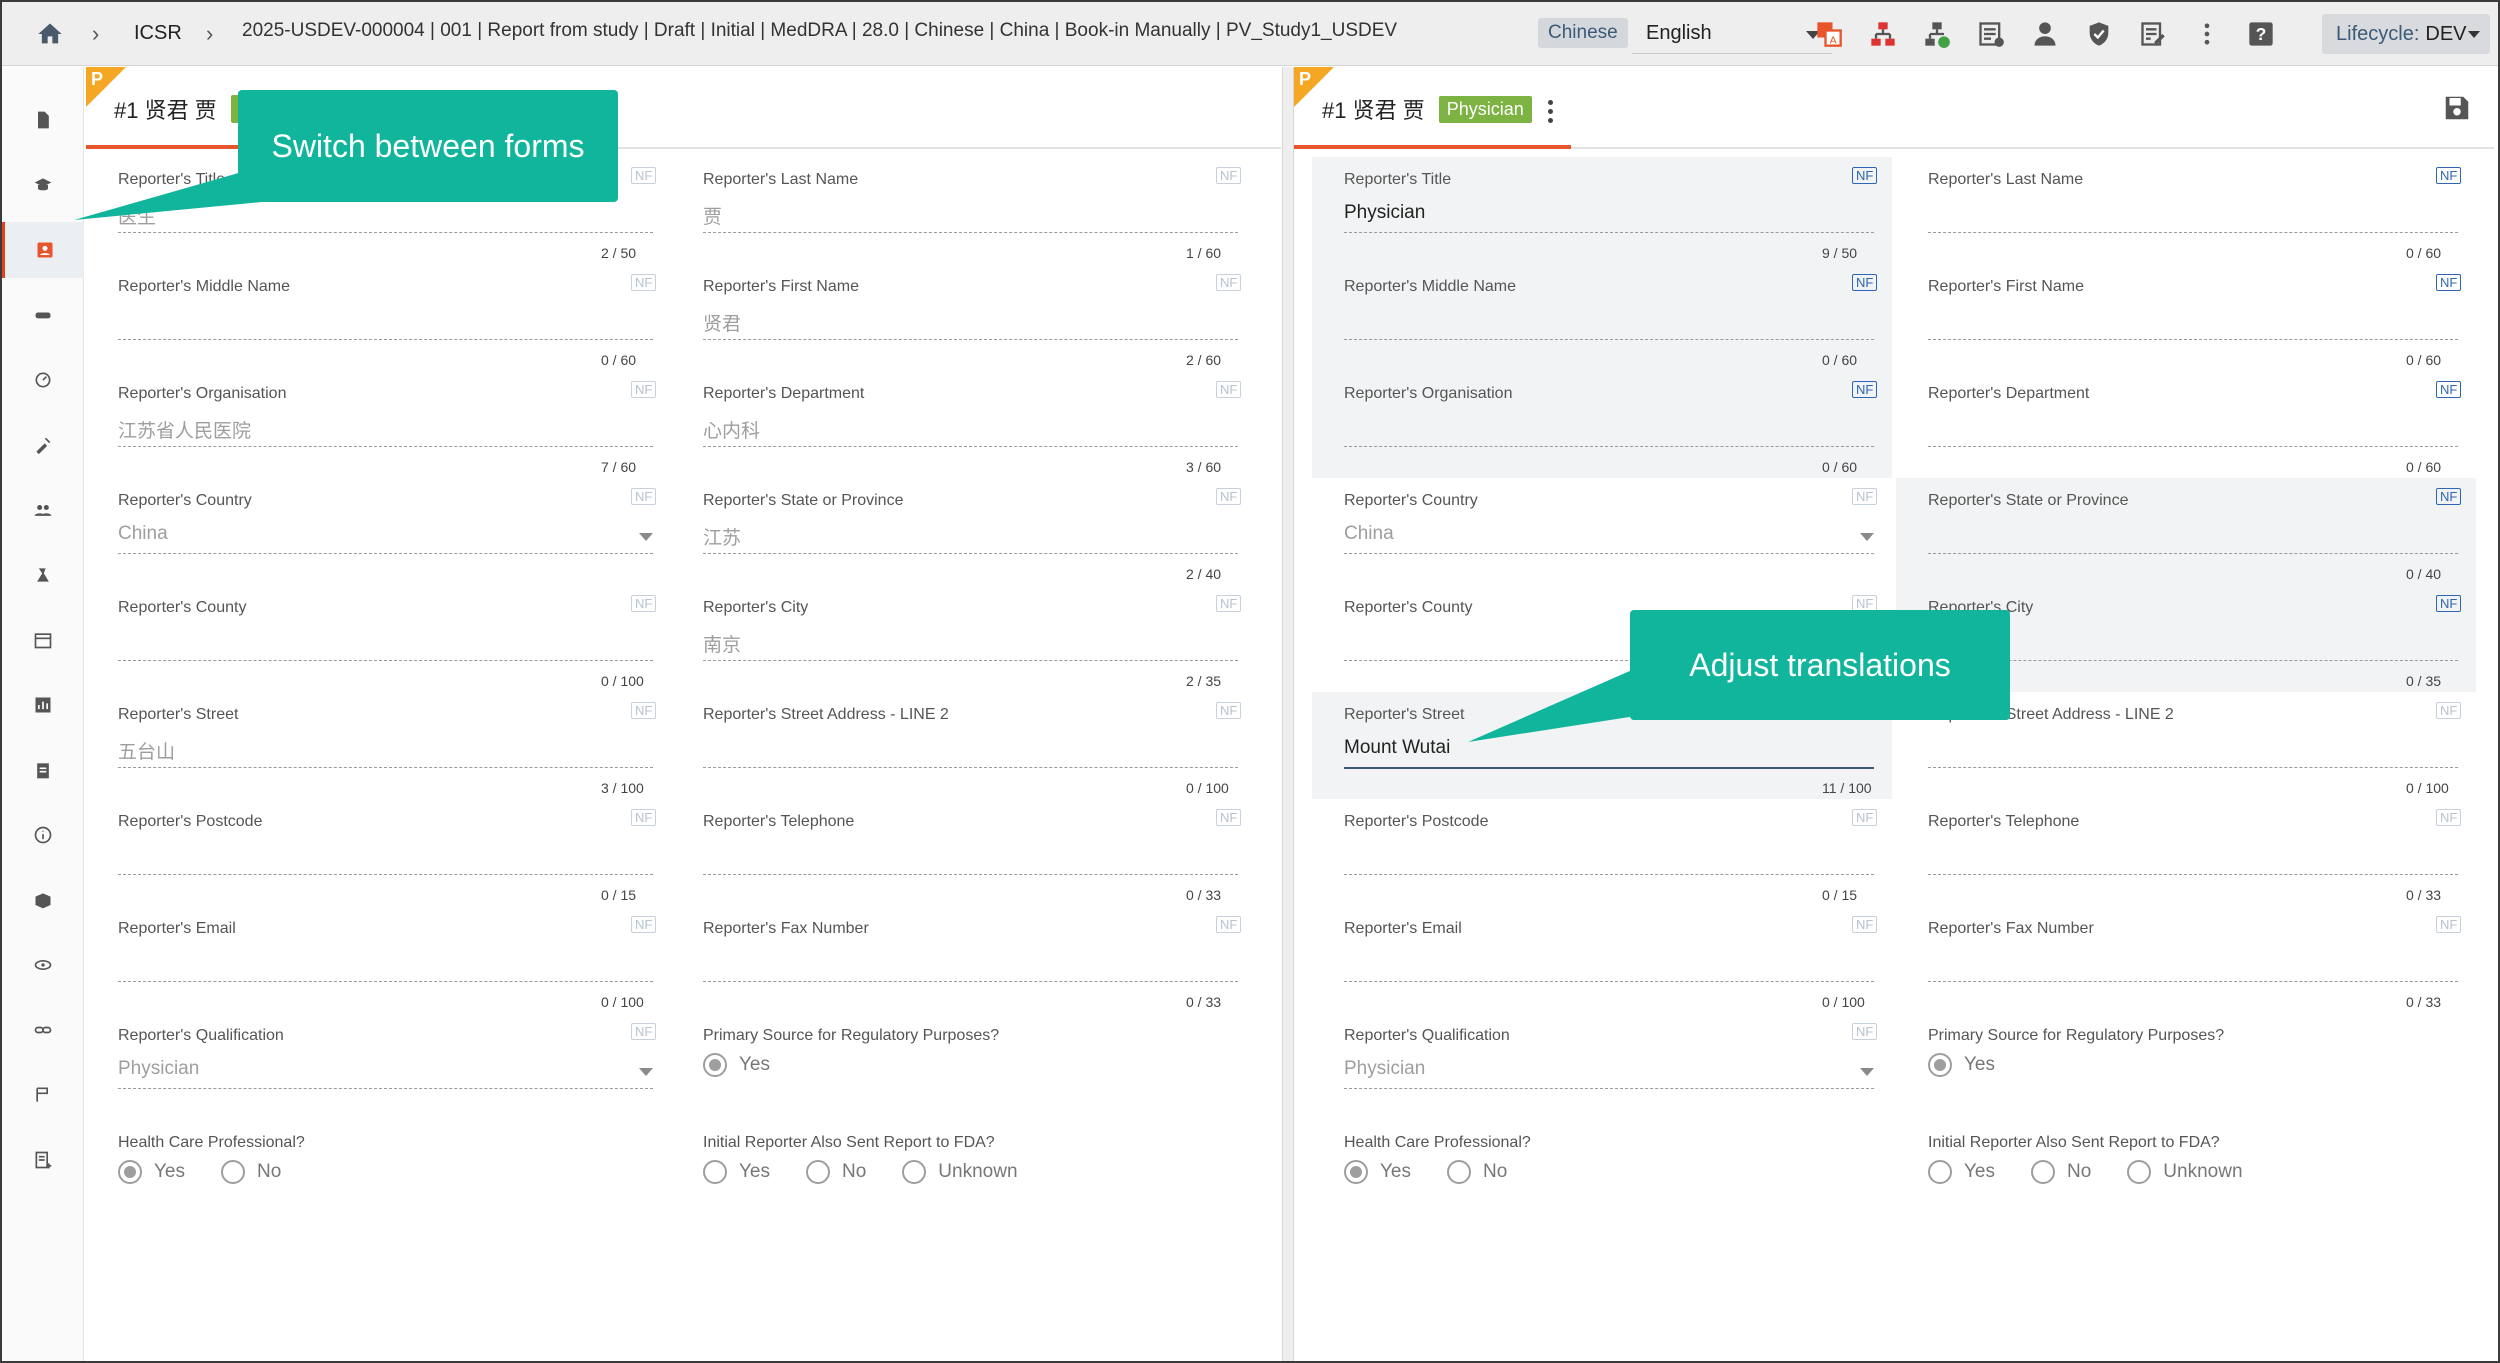  What do you see at coordinates (1883, 34) in the screenshot?
I see `network-icon` at bounding box center [1883, 34].